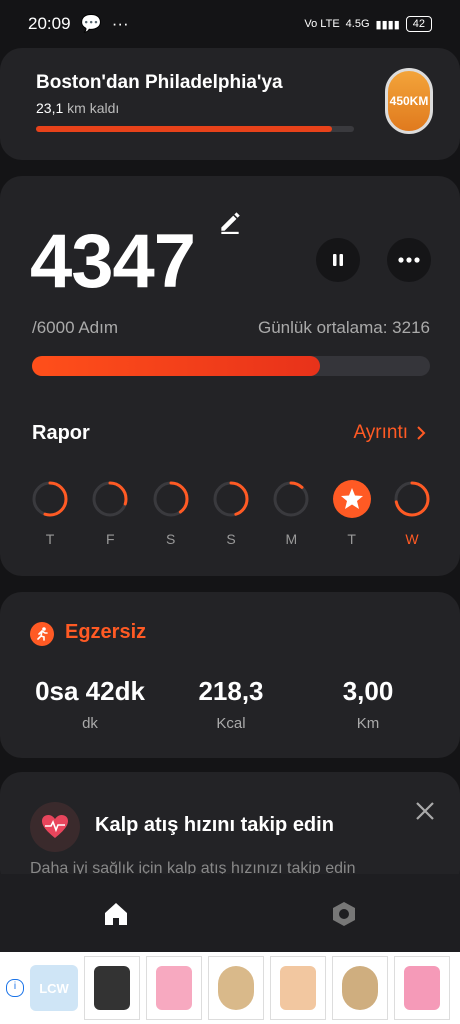 This screenshot has width=460, height=1024. What do you see at coordinates (214, 825) in the screenshot?
I see `heart-rate-title: Kalp atış hızını takip edin` at bounding box center [214, 825].